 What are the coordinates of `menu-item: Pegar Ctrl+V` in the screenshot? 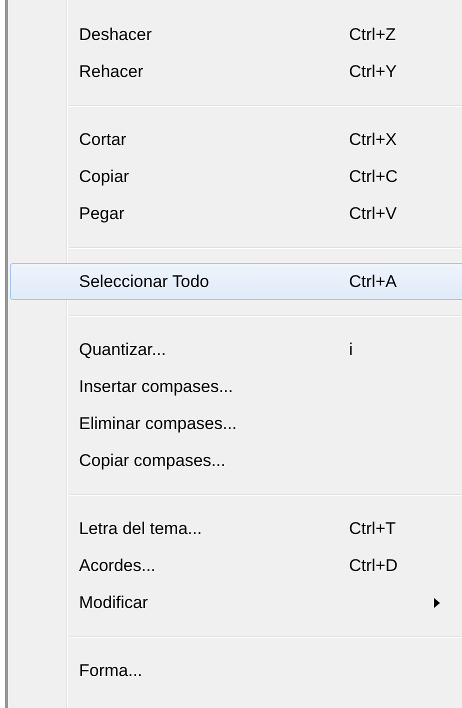 It's located at (236, 213).